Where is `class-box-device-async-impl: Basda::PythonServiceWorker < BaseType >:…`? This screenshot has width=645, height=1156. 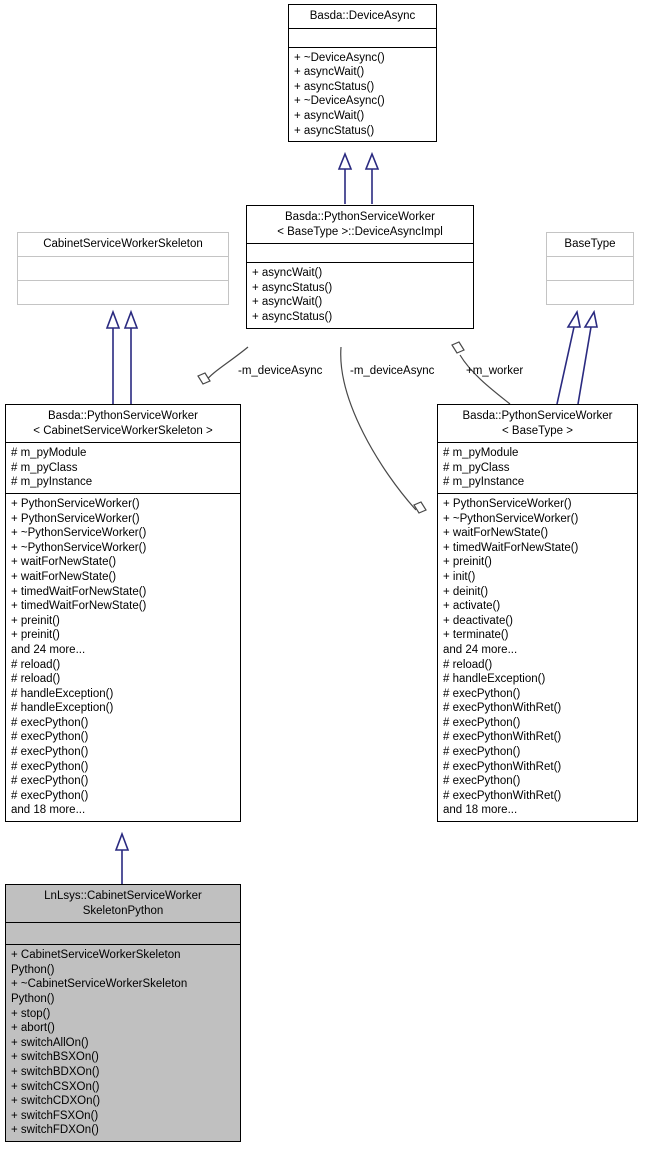 class-box-device-async-impl: Basda::PythonServiceWorker < BaseType >:… is located at coordinates (360, 267).